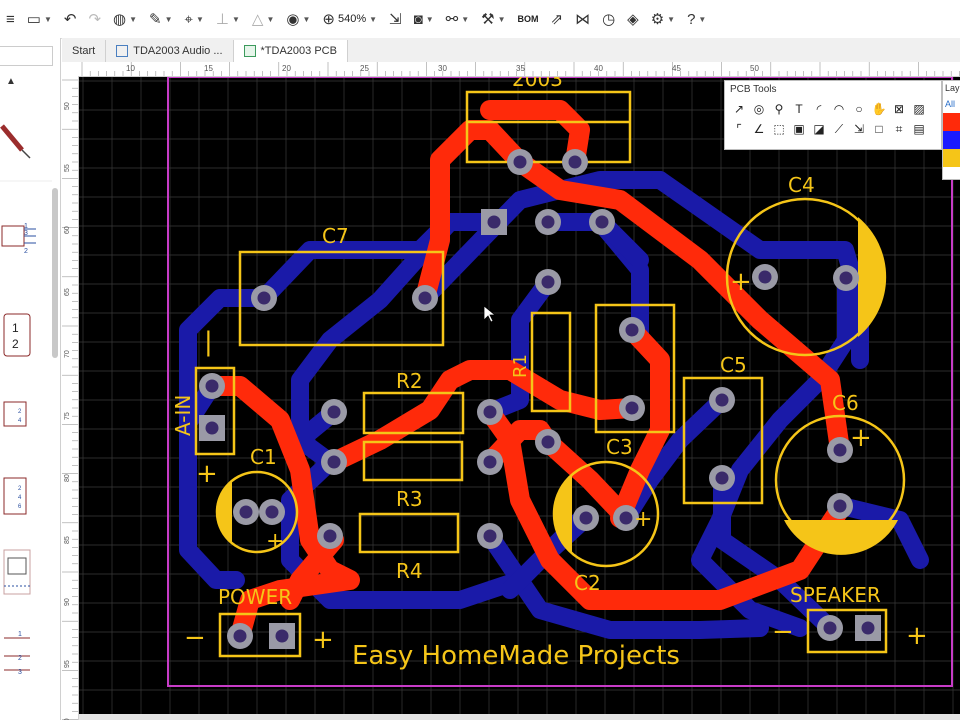 Image resolution: width=960 pixels, height=720 pixels. Describe the element at coordinates (183, 415) in the screenshot. I see `label-a-in: A-IN` at that location.